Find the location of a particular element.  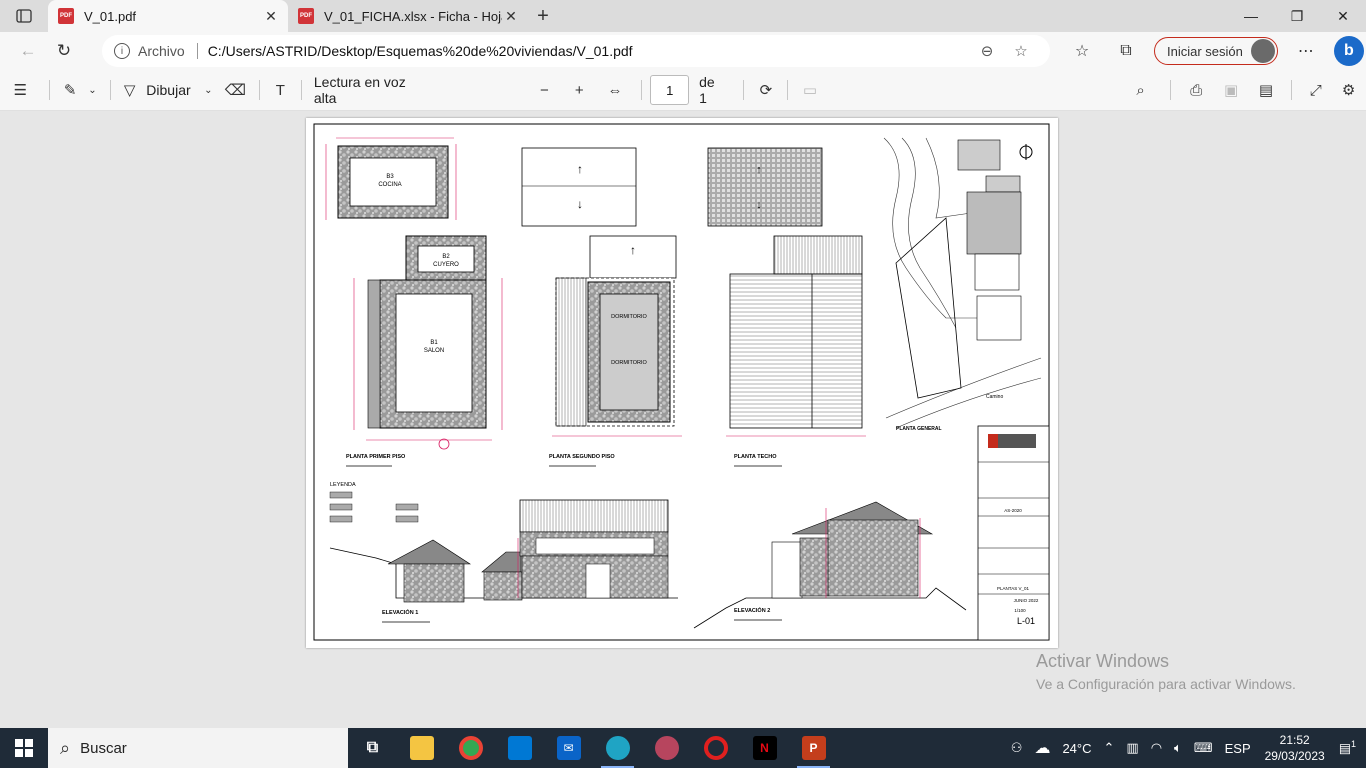

zoom-in-icon: + is located at coordinates (579, 90).